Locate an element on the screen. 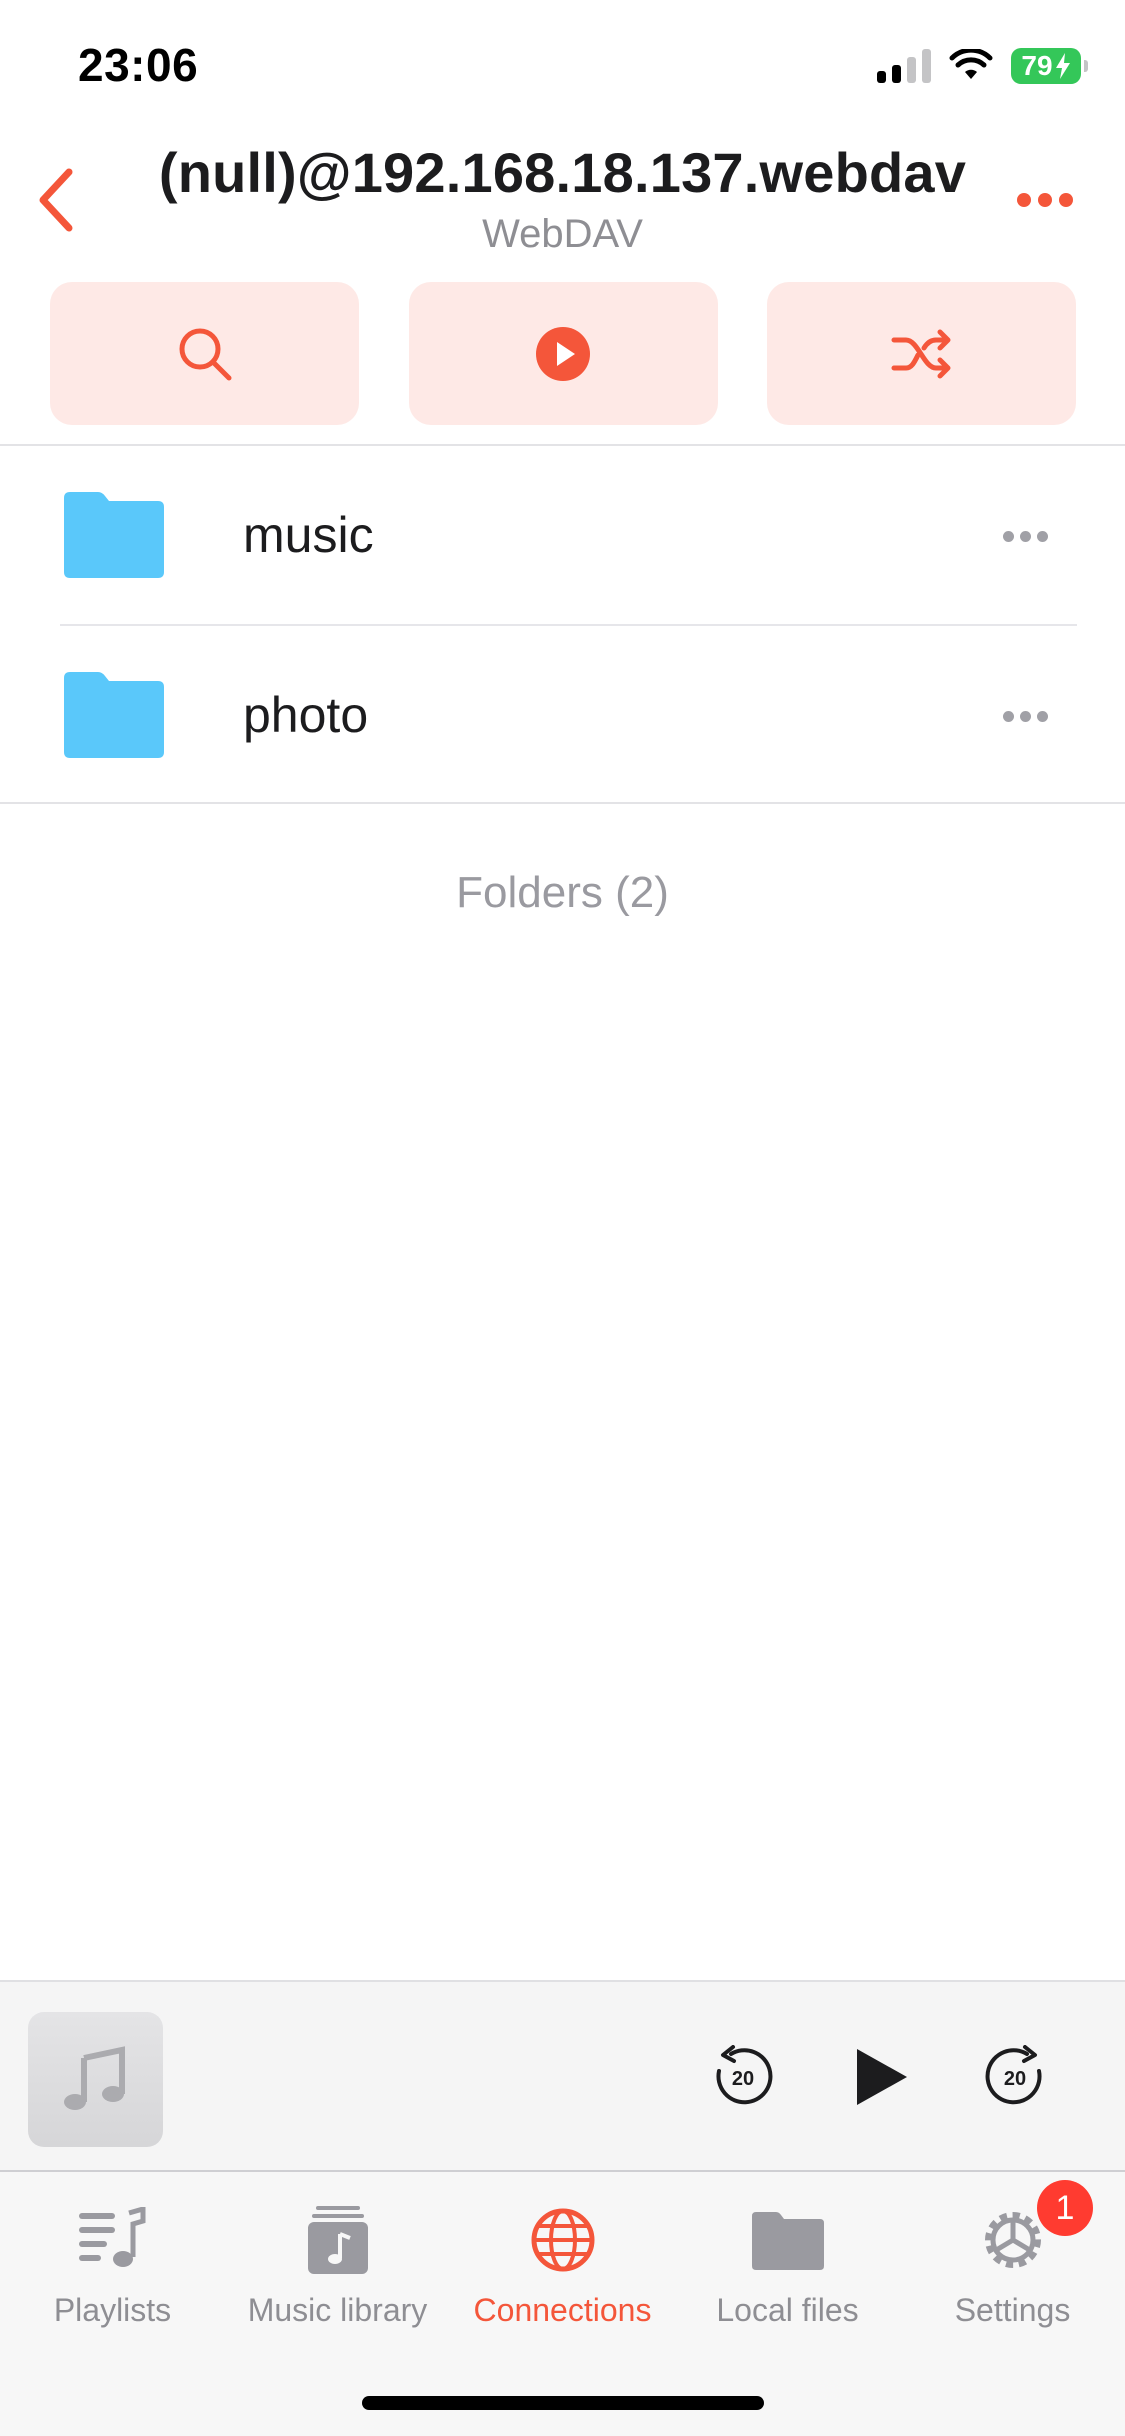 The image size is (1125, 2436). music-library-icon is located at coordinates (338, 2240).